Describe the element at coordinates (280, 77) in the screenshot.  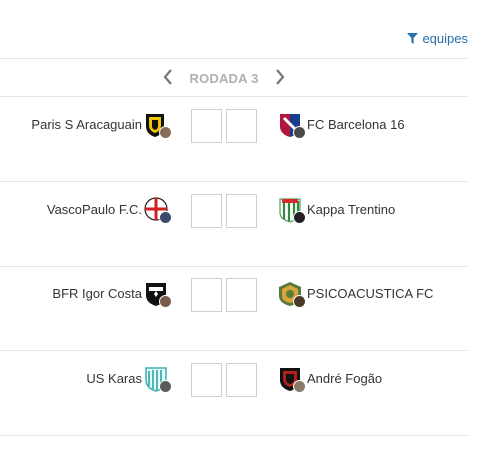
I see `chevron-right-icon` at that location.